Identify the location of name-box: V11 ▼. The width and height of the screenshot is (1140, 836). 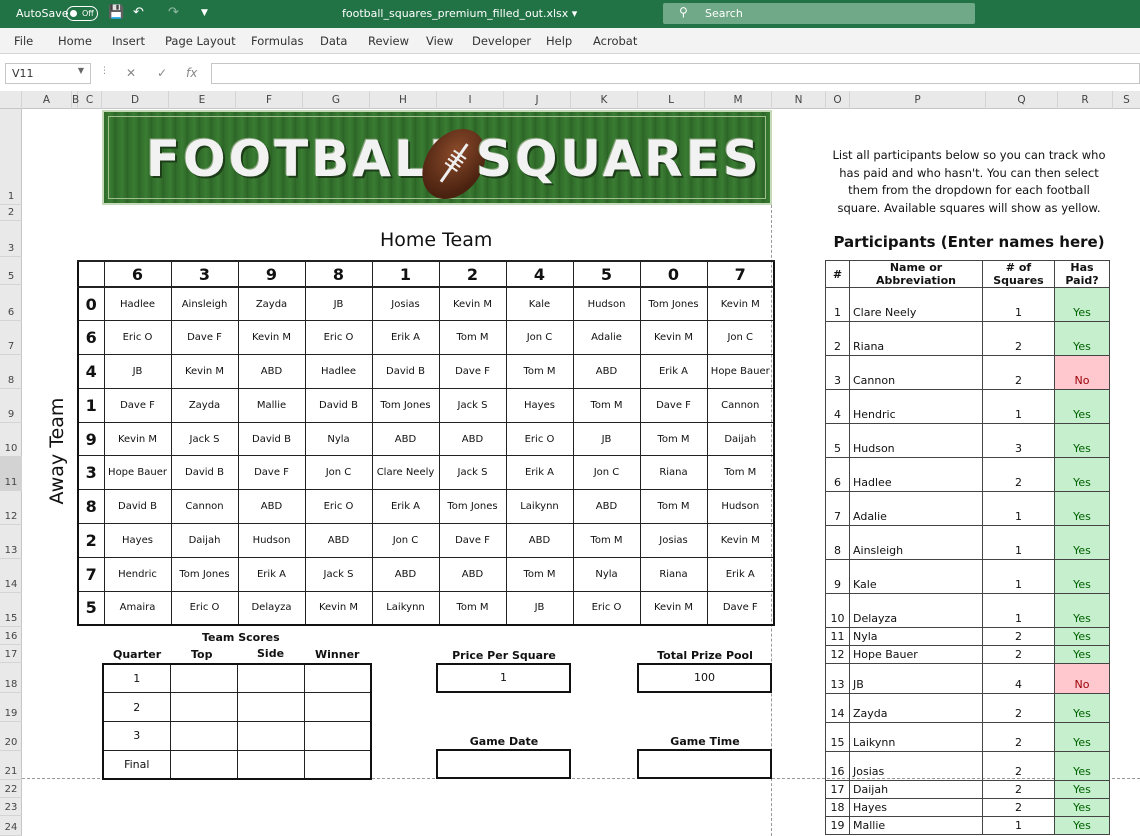
(48, 73).